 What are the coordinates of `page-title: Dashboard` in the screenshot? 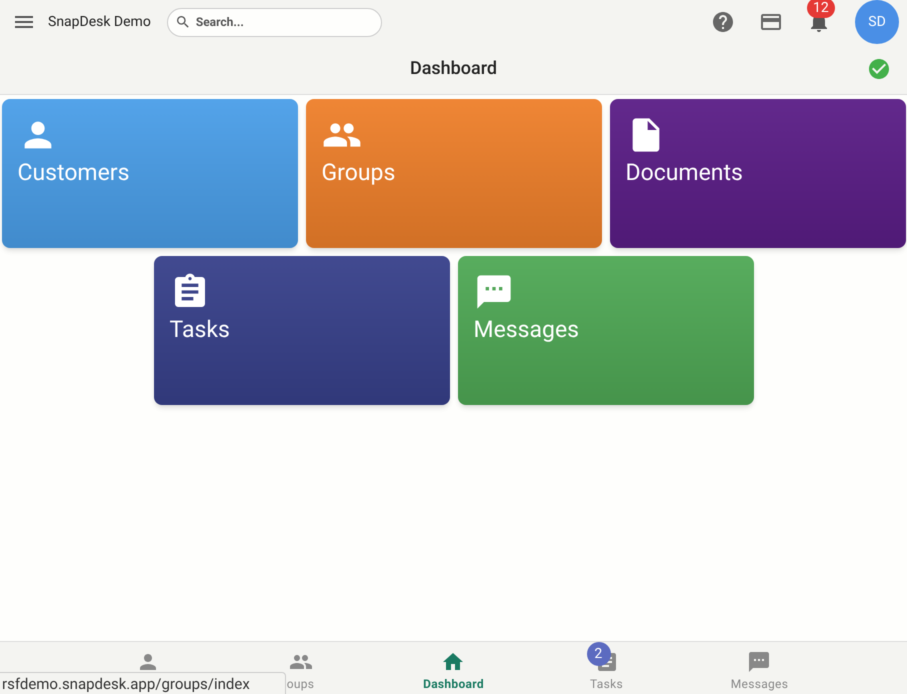 It's located at (454, 69).